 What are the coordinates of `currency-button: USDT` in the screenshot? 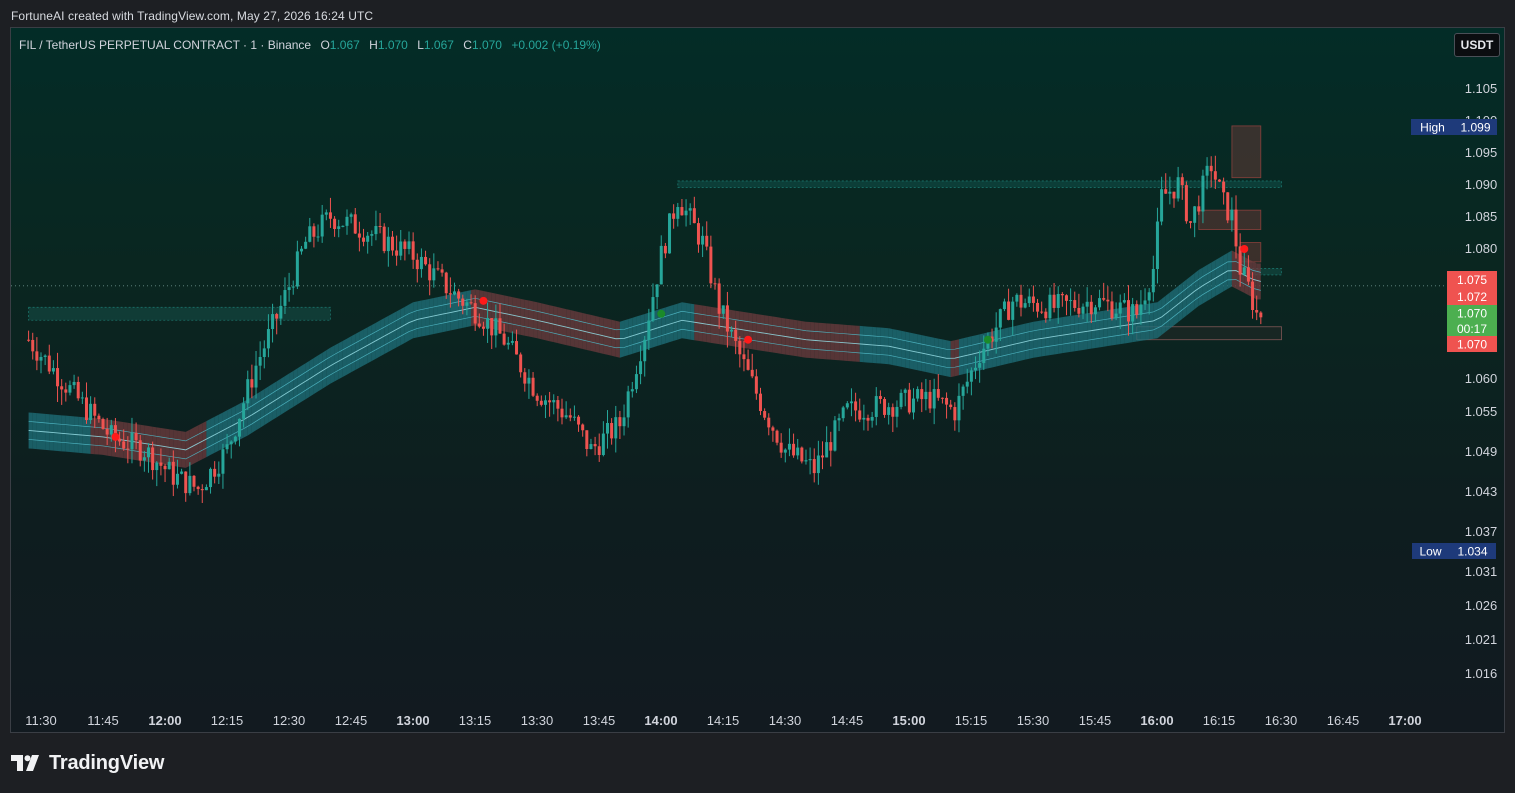 It's located at (1477, 45).